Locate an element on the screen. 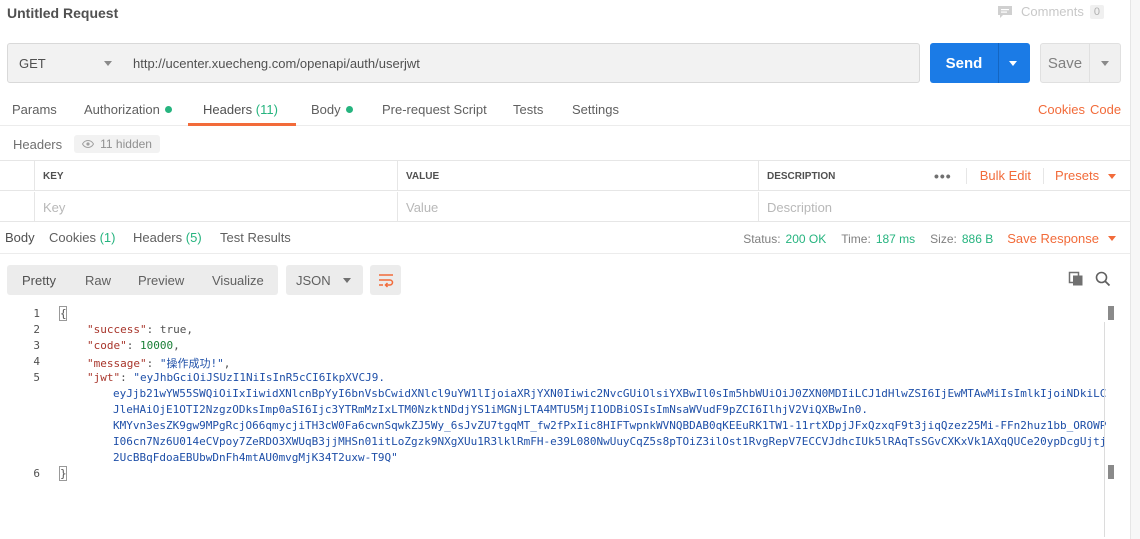 The width and height of the screenshot is (1140, 539). status-label: Status: is located at coordinates (762, 238).